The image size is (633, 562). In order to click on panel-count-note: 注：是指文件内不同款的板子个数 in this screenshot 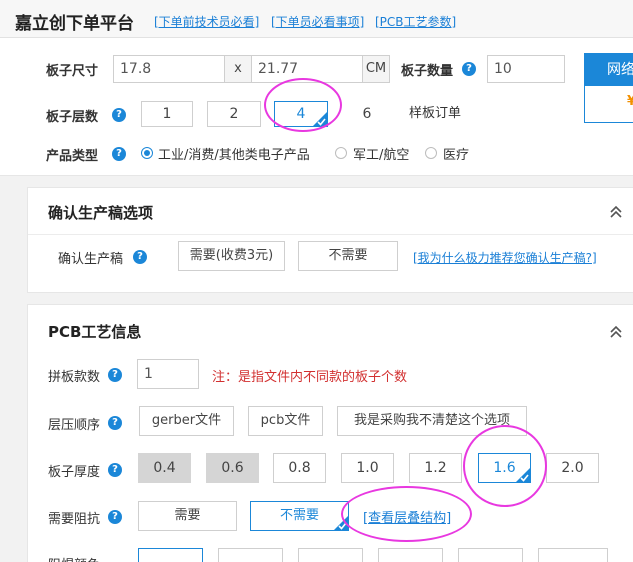, I will do `click(310, 377)`.